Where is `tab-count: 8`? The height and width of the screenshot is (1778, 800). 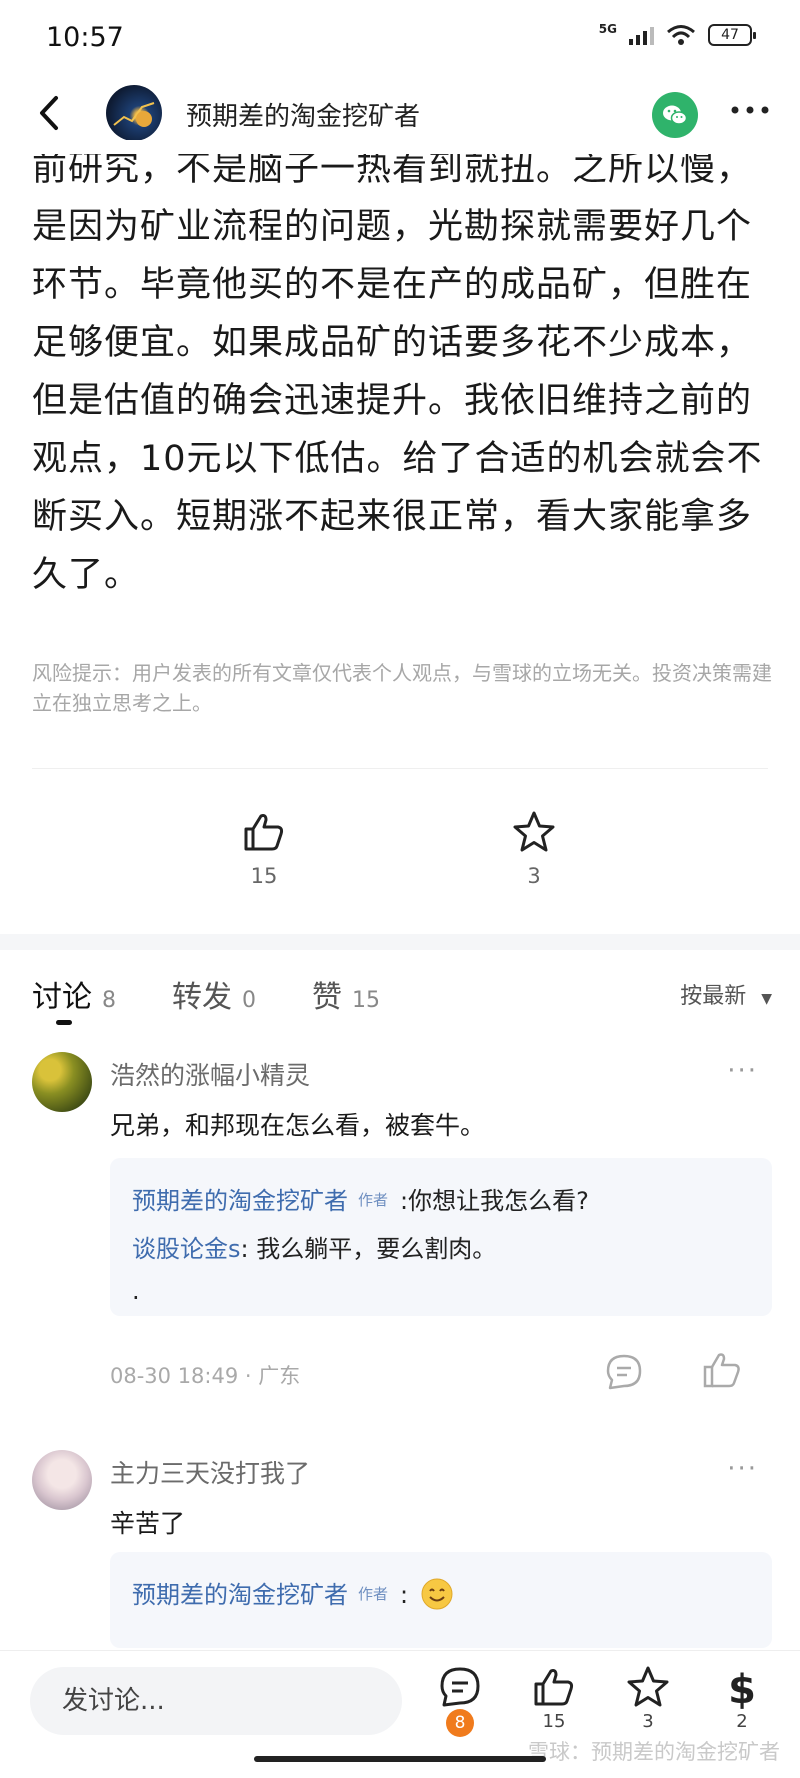 tab-count: 8 is located at coordinates (109, 1000).